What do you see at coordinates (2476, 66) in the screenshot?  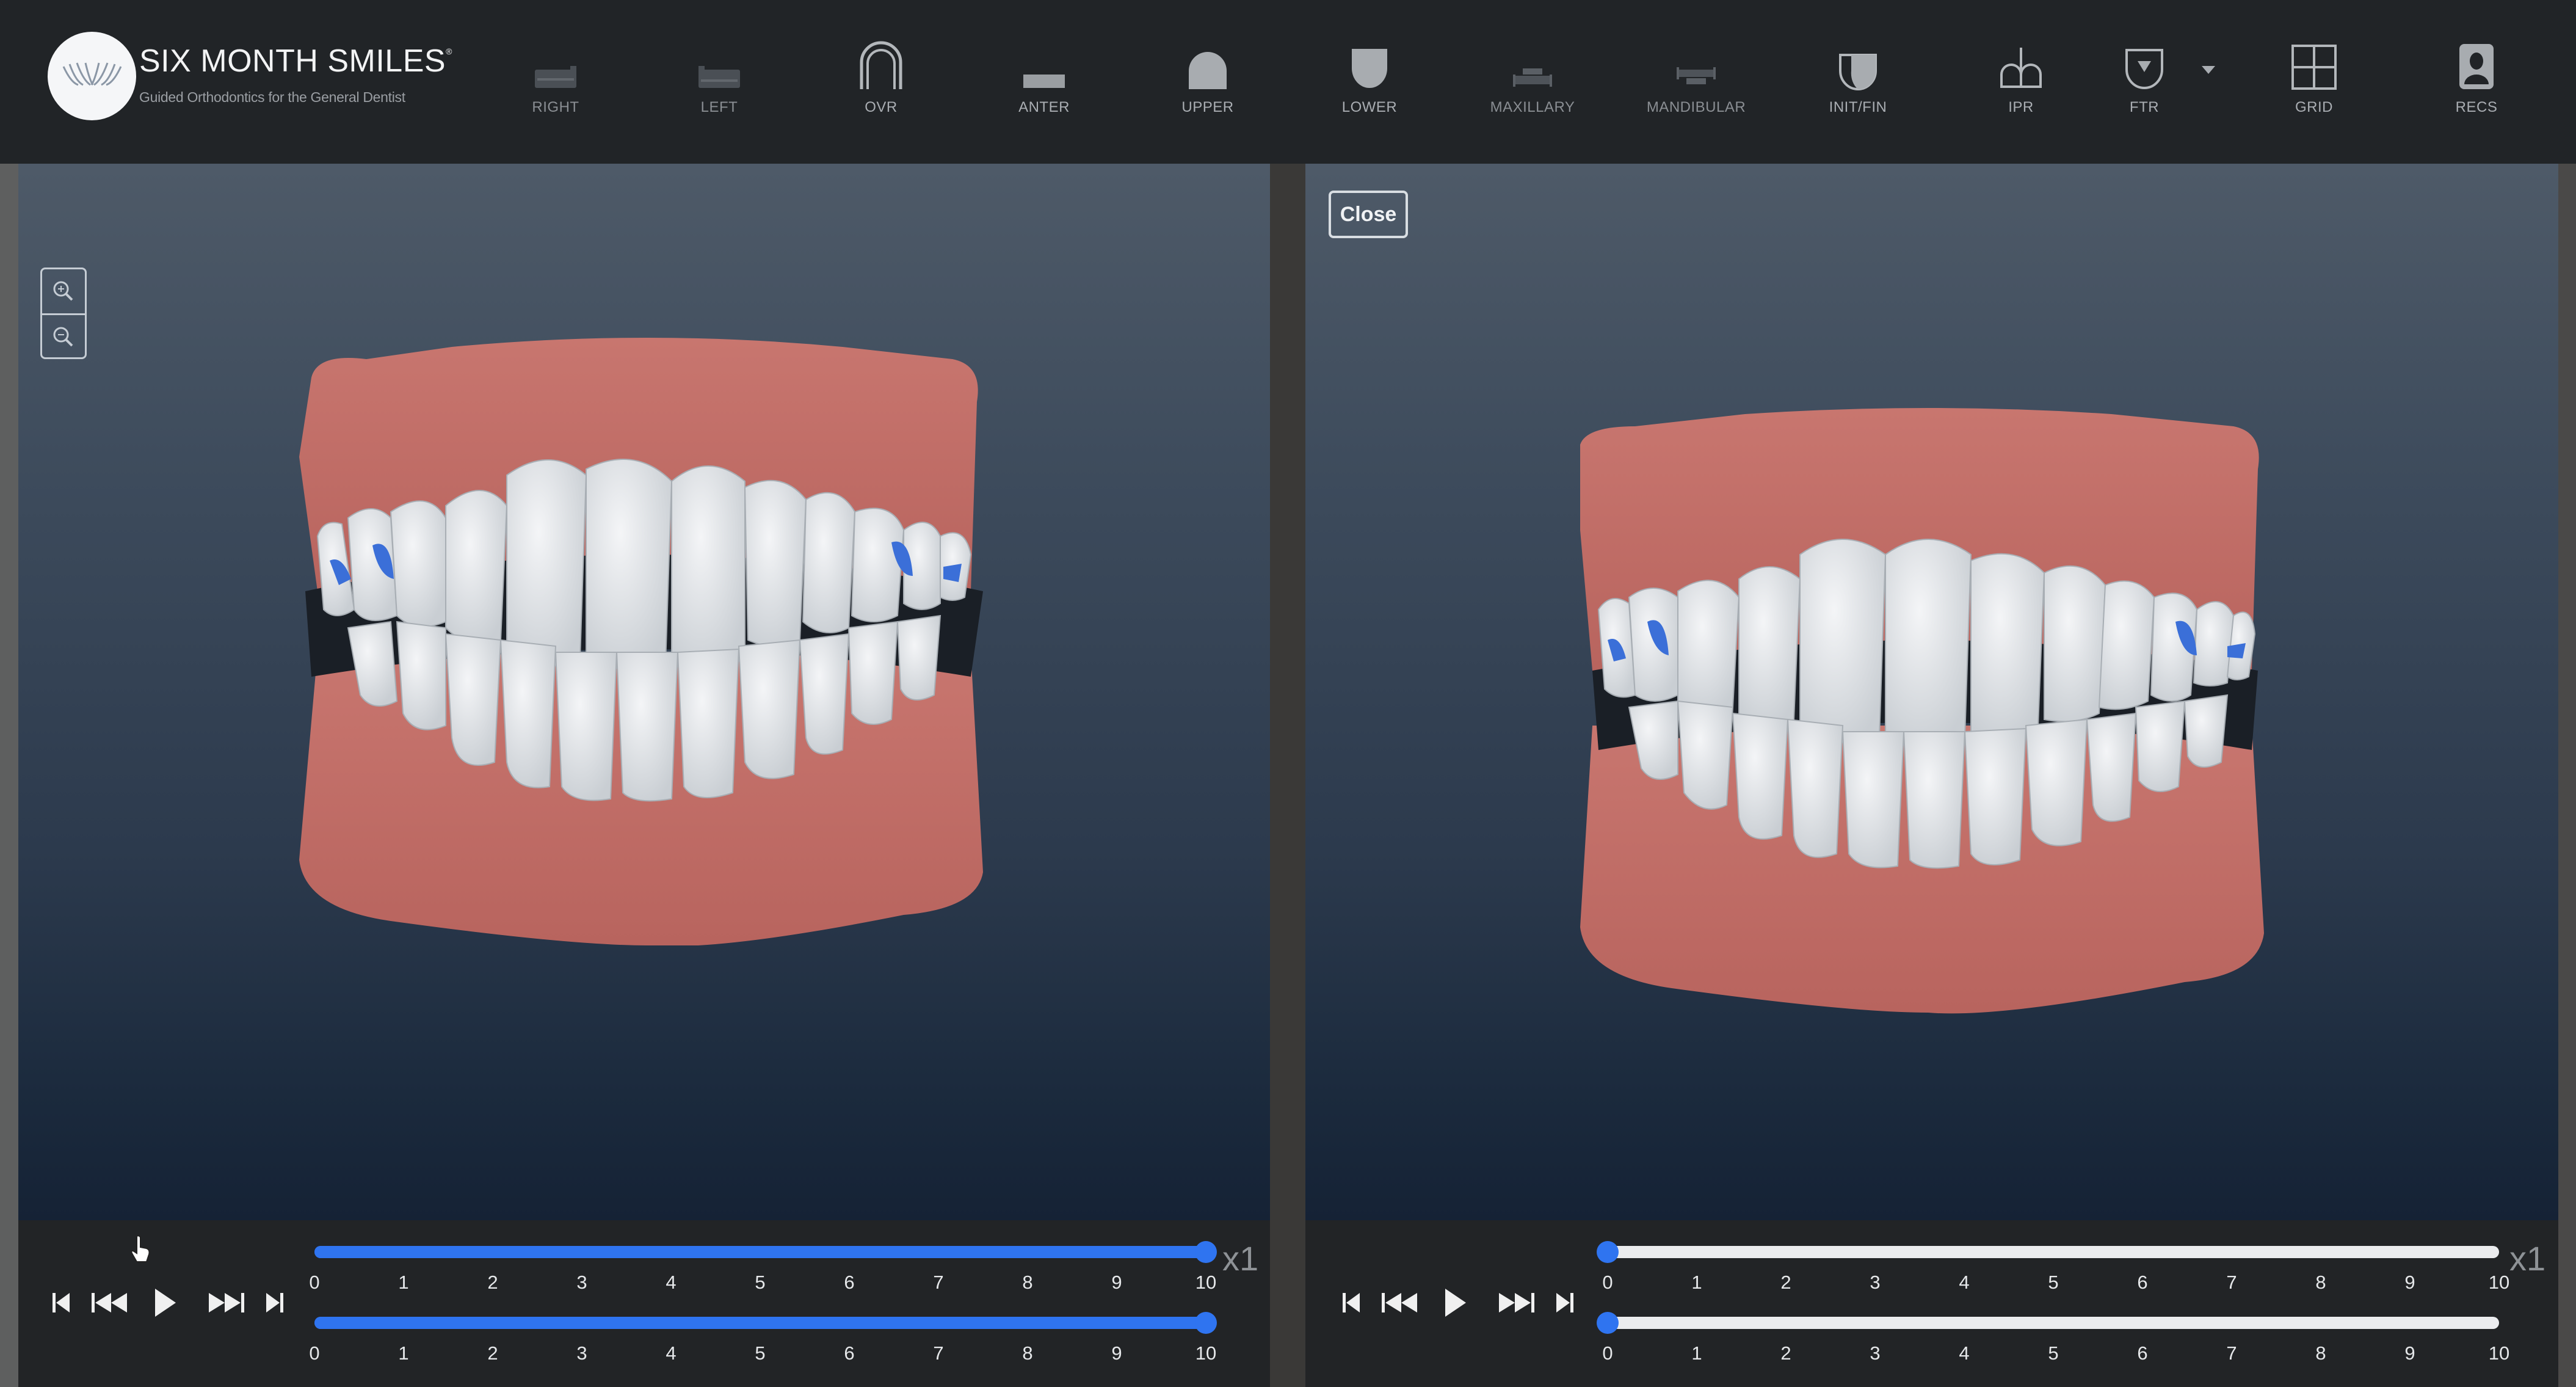 I see `records-person-icon` at bounding box center [2476, 66].